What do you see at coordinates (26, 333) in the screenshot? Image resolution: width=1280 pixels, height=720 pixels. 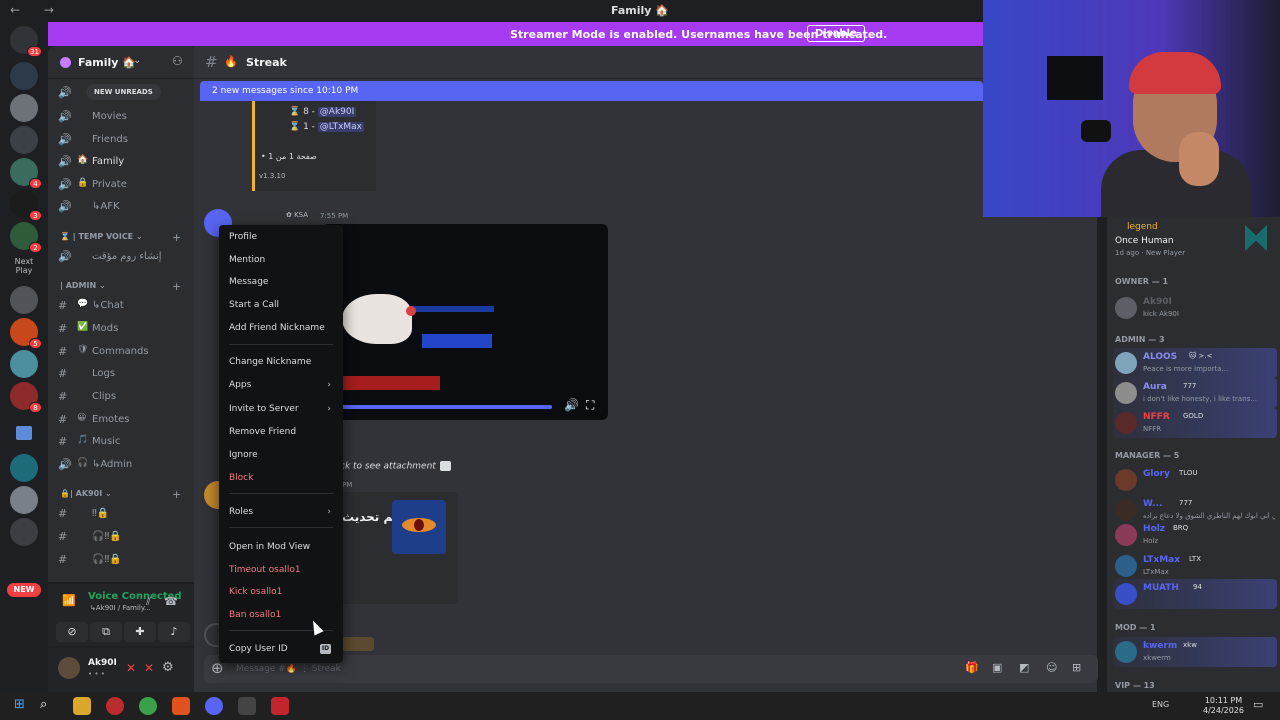 I see `server-icon-8: 5` at bounding box center [26, 333].